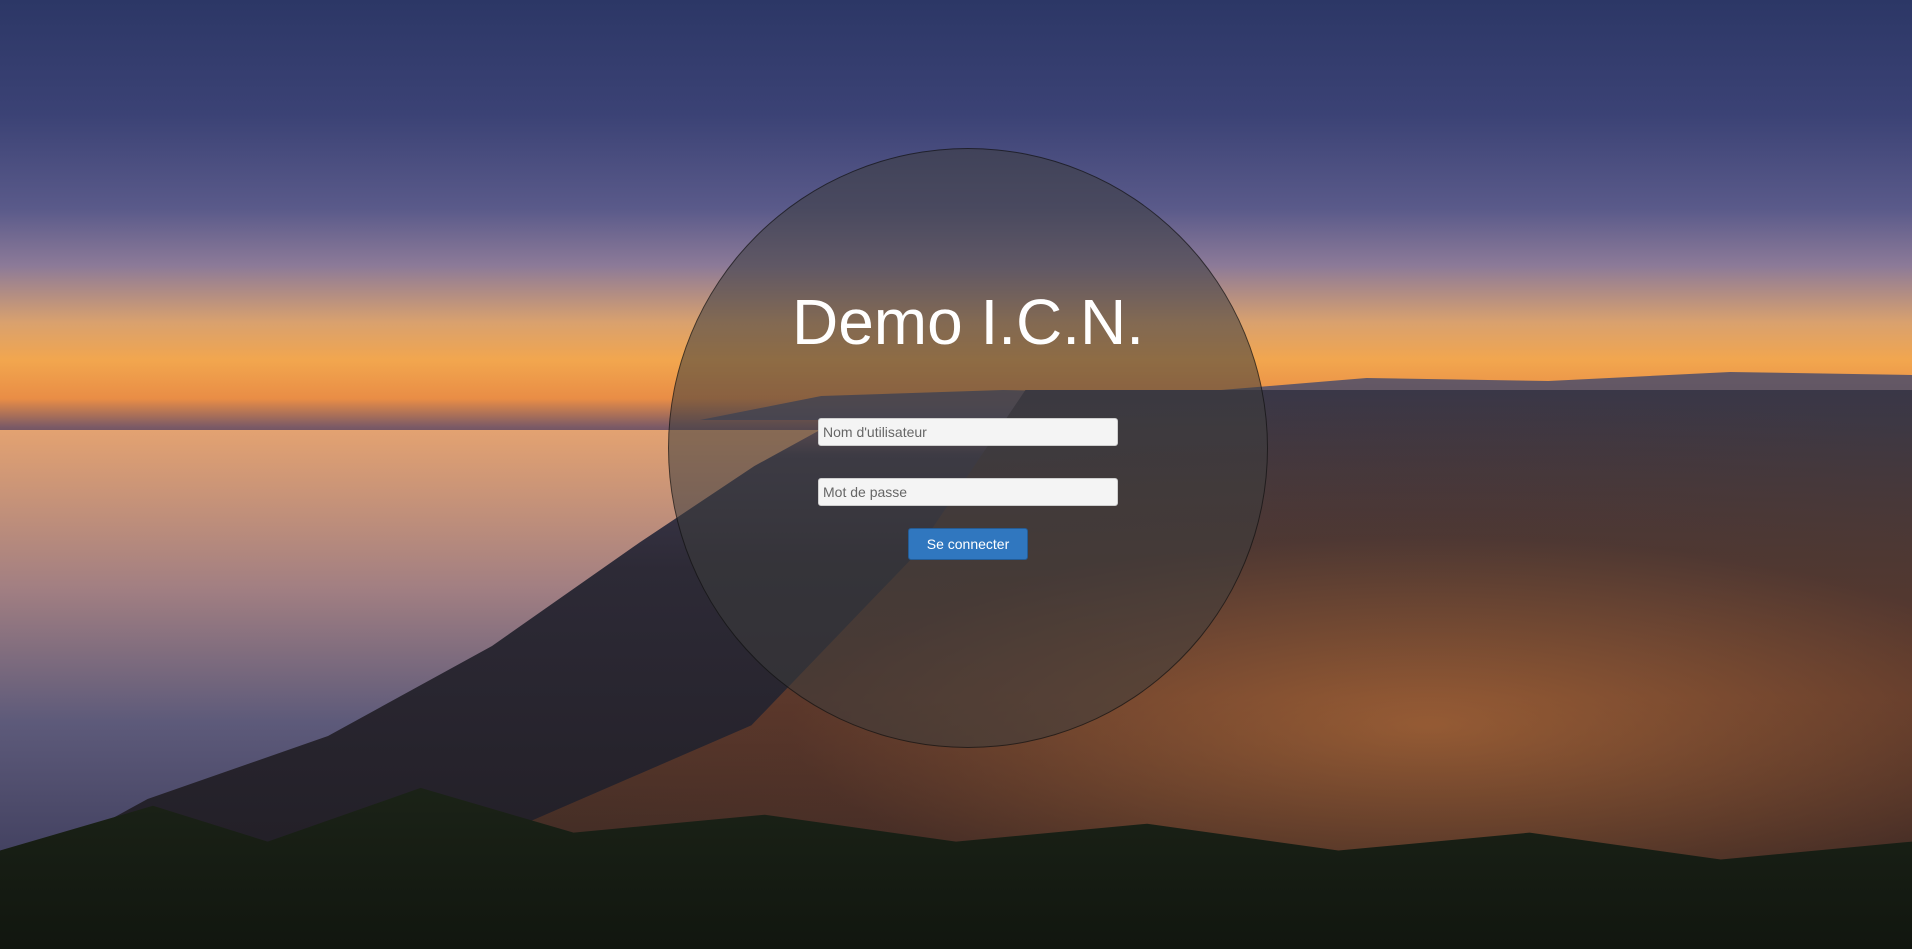 Image resolution: width=1912 pixels, height=949 pixels. What do you see at coordinates (968, 492) in the screenshot?
I see `password-input` at bounding box center [968, 492].